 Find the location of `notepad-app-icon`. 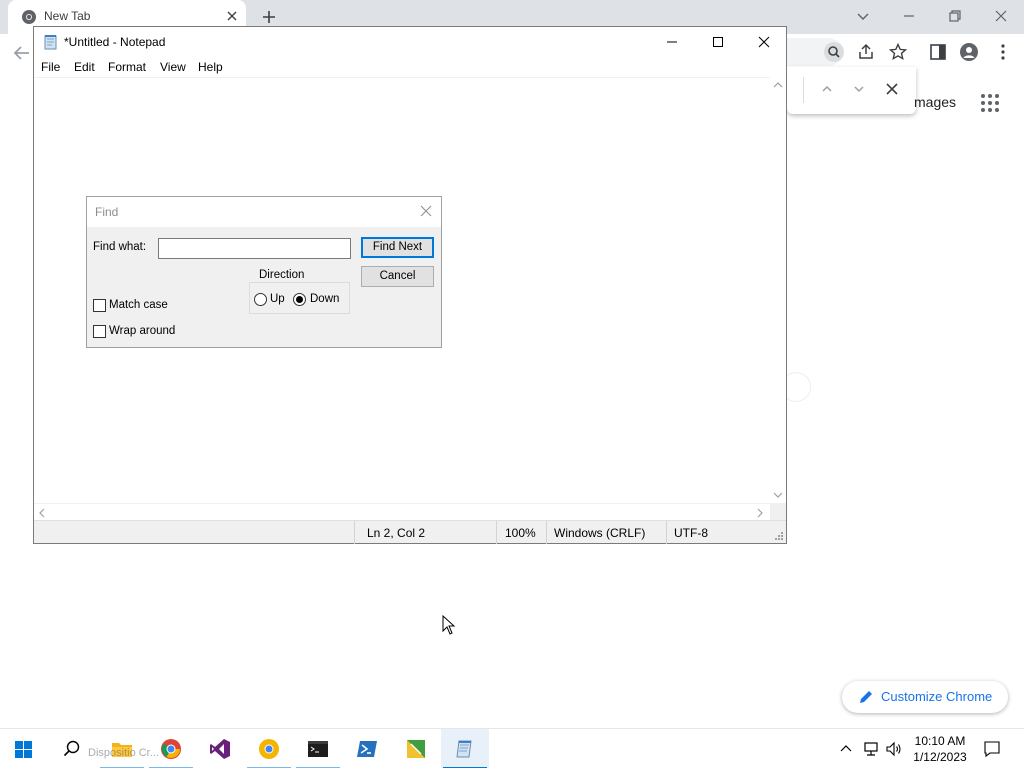

notepad-app-icon is located at coordinates (50, 42).